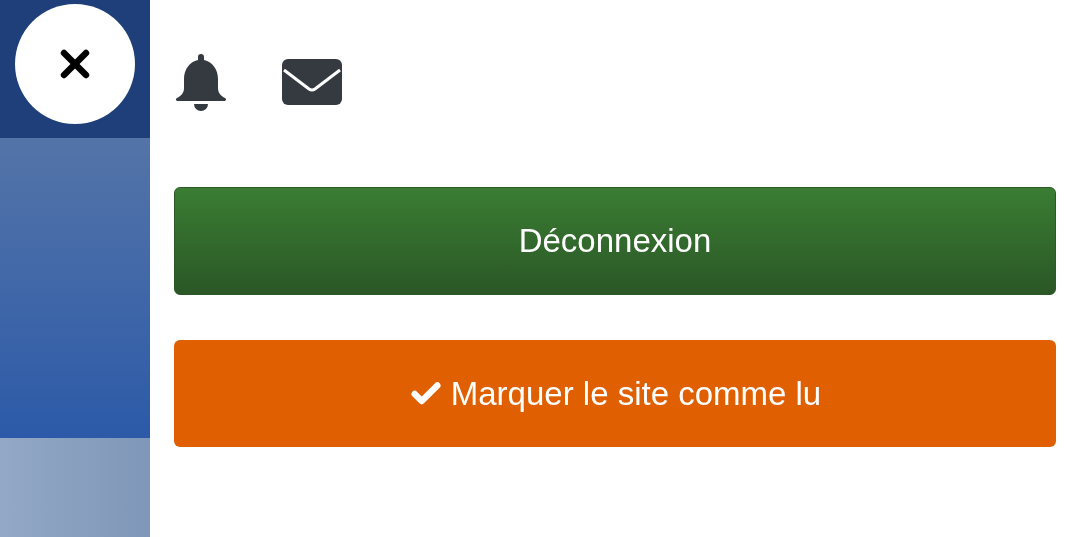 This screenshot has width=1080, height=537. I want to click on bell-icon, so click(201, 82).